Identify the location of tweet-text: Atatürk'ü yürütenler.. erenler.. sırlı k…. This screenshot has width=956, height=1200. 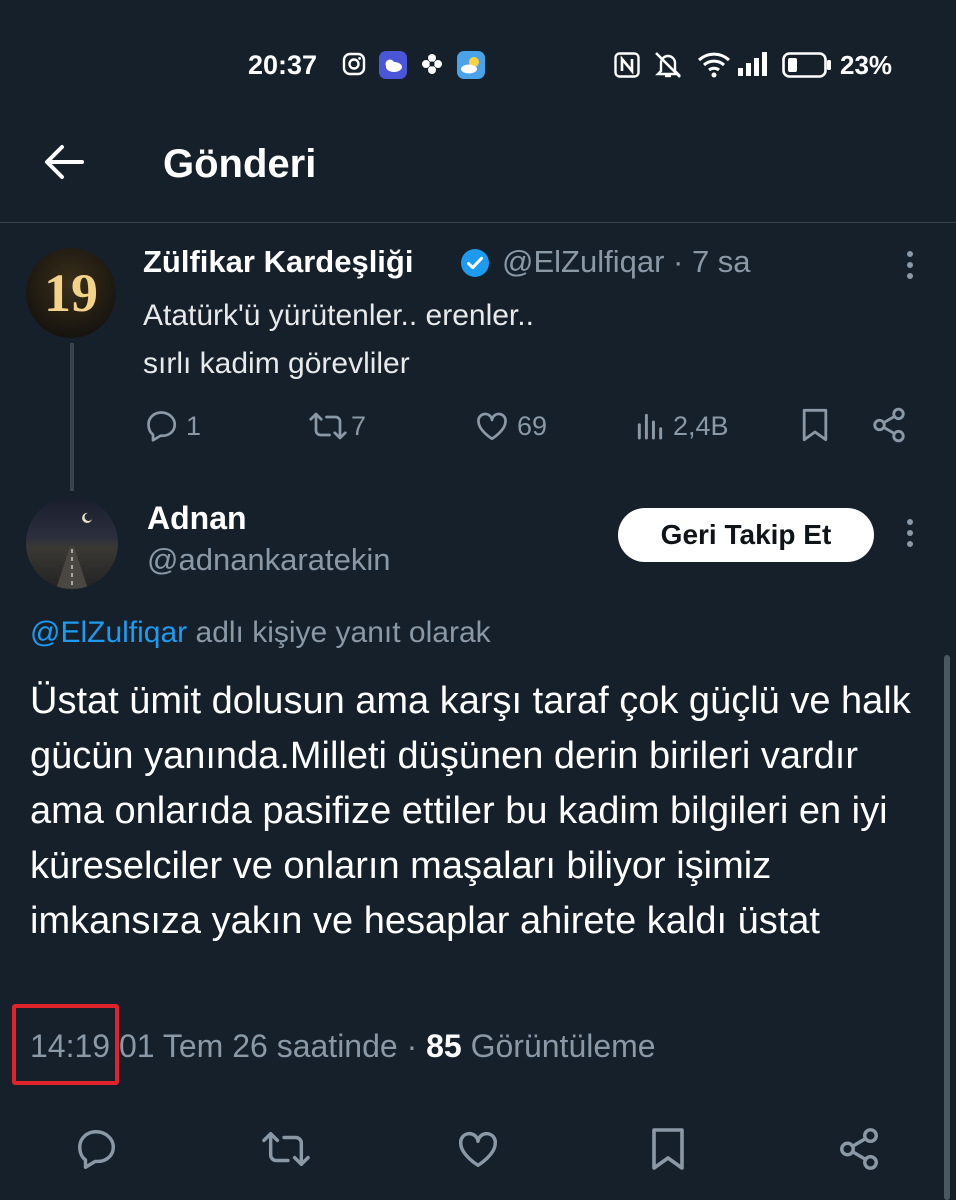
(338, 340).